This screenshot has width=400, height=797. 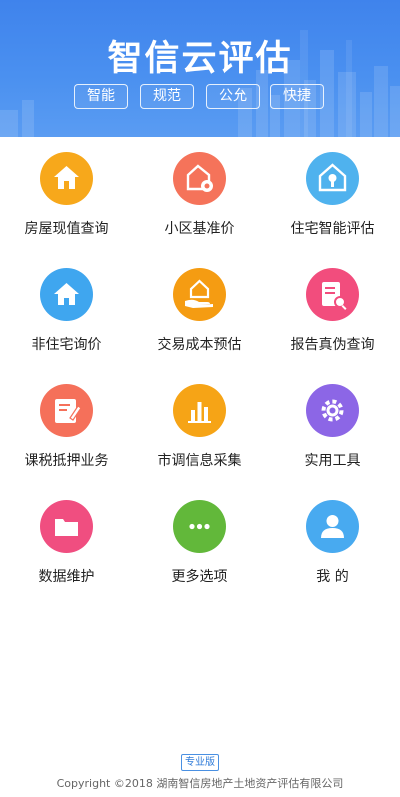 I want to click on menu-item-non-residential-inquiry: 非住宅询价, so click(x=66, y=316).